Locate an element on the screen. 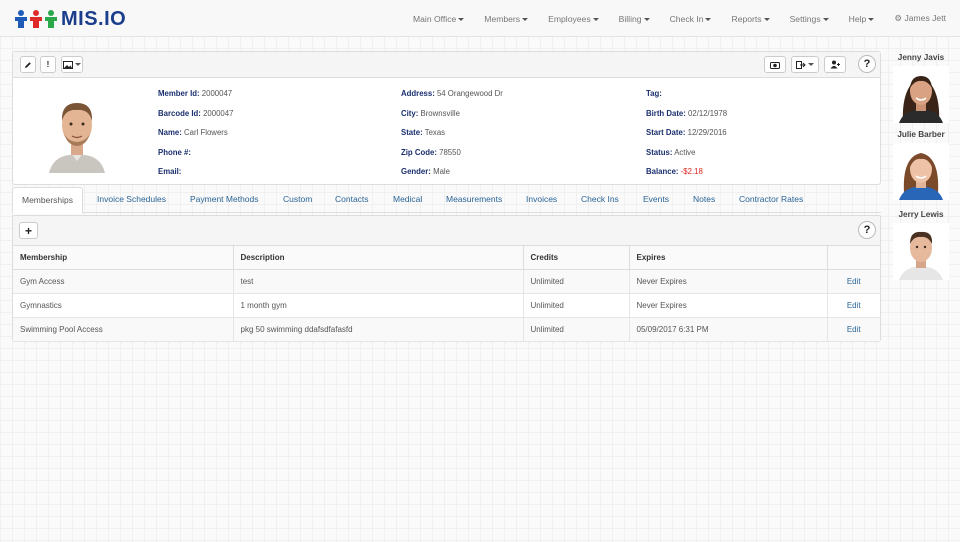 This screenshot has height=542, width=960. col-credits: Credits is located at coordinates (576, 258).